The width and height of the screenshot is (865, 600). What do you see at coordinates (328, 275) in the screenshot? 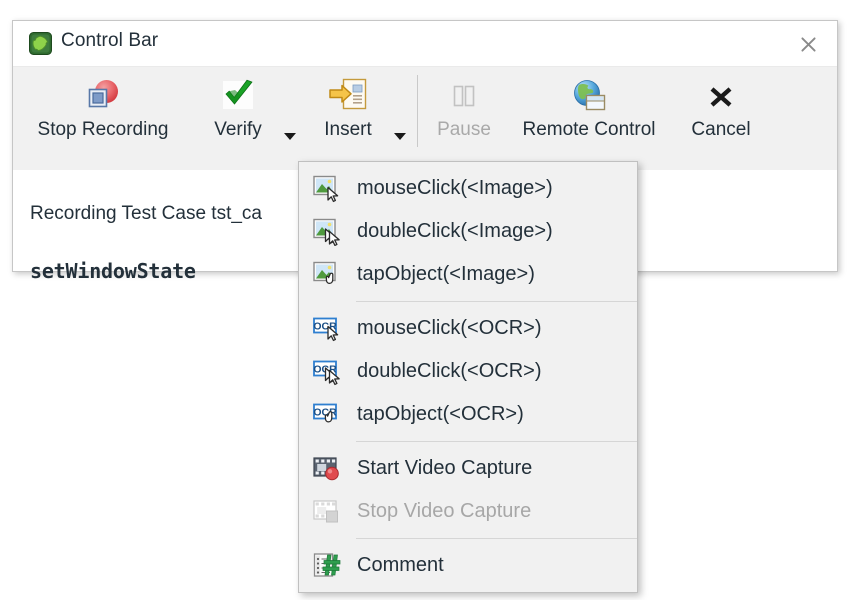
I see `image-tapobject-icon` at bounding box center [328, 275].